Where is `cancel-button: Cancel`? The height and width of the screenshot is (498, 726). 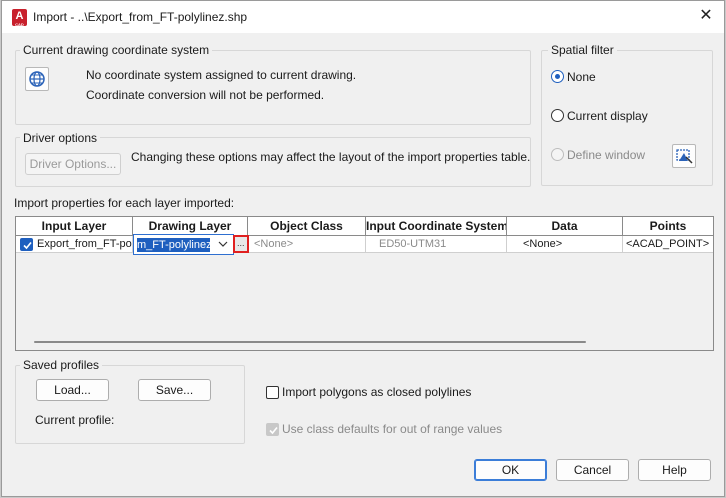
cancel-button: Cancel is located at coordinates (592, 470).